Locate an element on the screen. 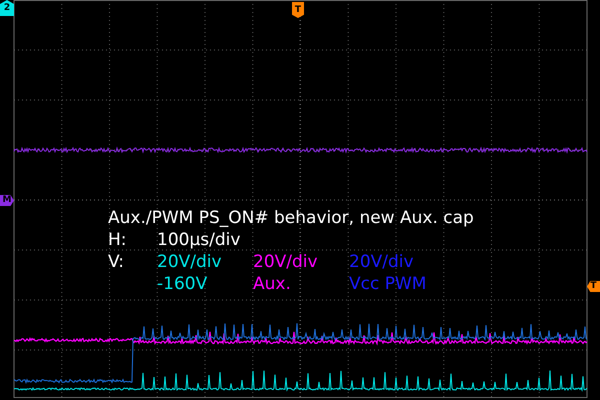 Image resolution: width=600 pixels, height=400 pixels. axis-label: V: is located at coordinates (116, 262).